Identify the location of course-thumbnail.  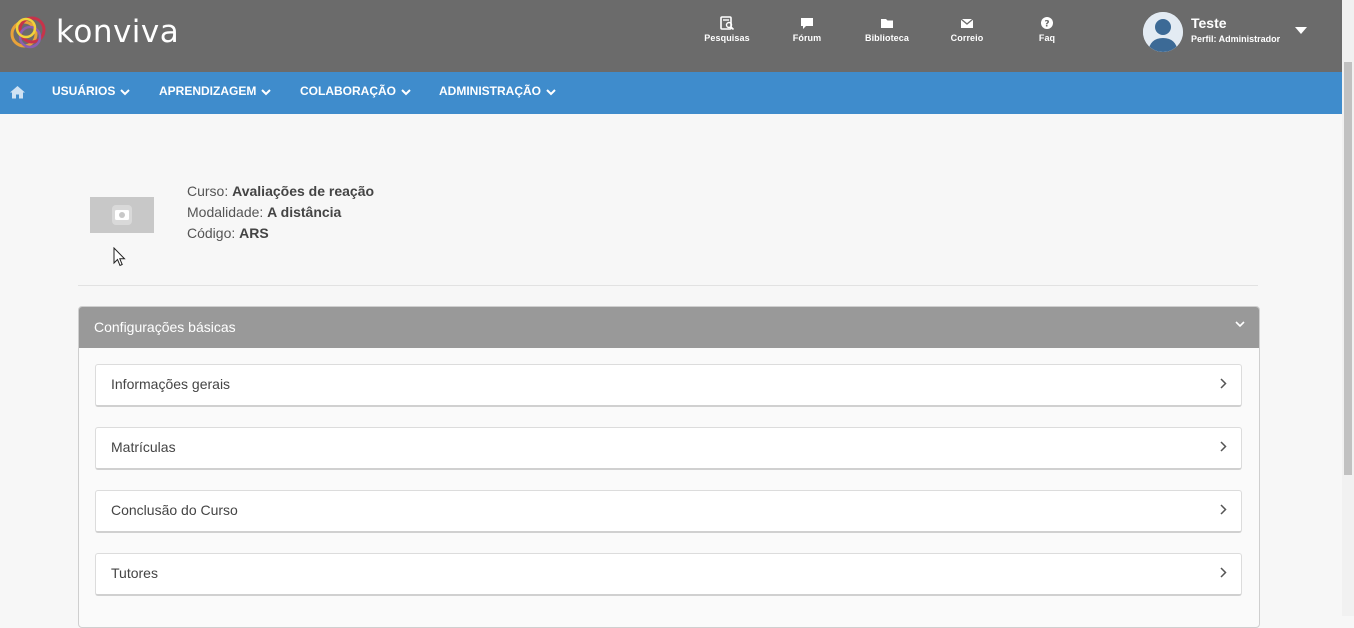
(122, 215).